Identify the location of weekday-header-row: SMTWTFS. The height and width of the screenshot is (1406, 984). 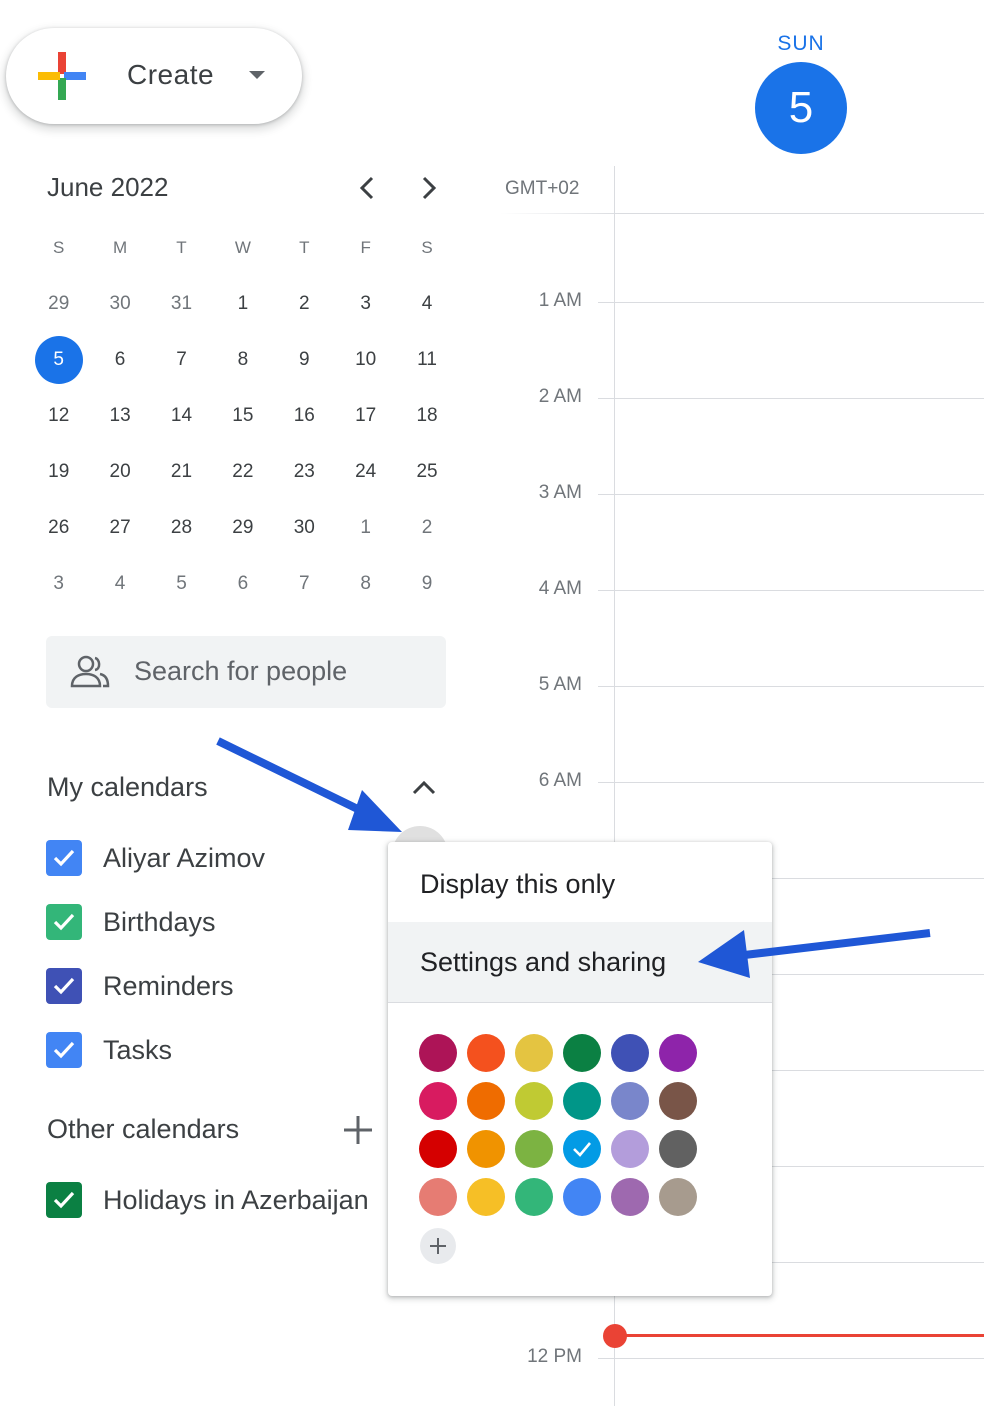
(243, 248).